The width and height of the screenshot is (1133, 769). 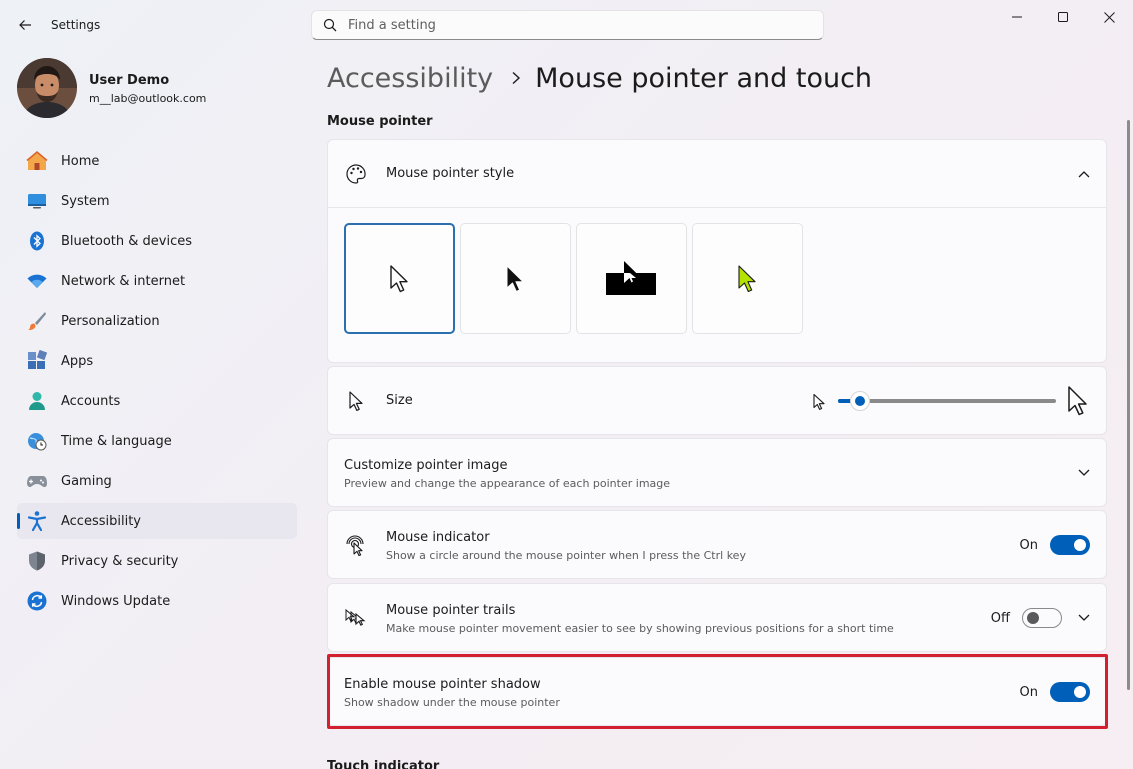 What do you see at coordinates (330, 25) in the screenshot?
I see `search-icon` at bounding box center [330, 25].